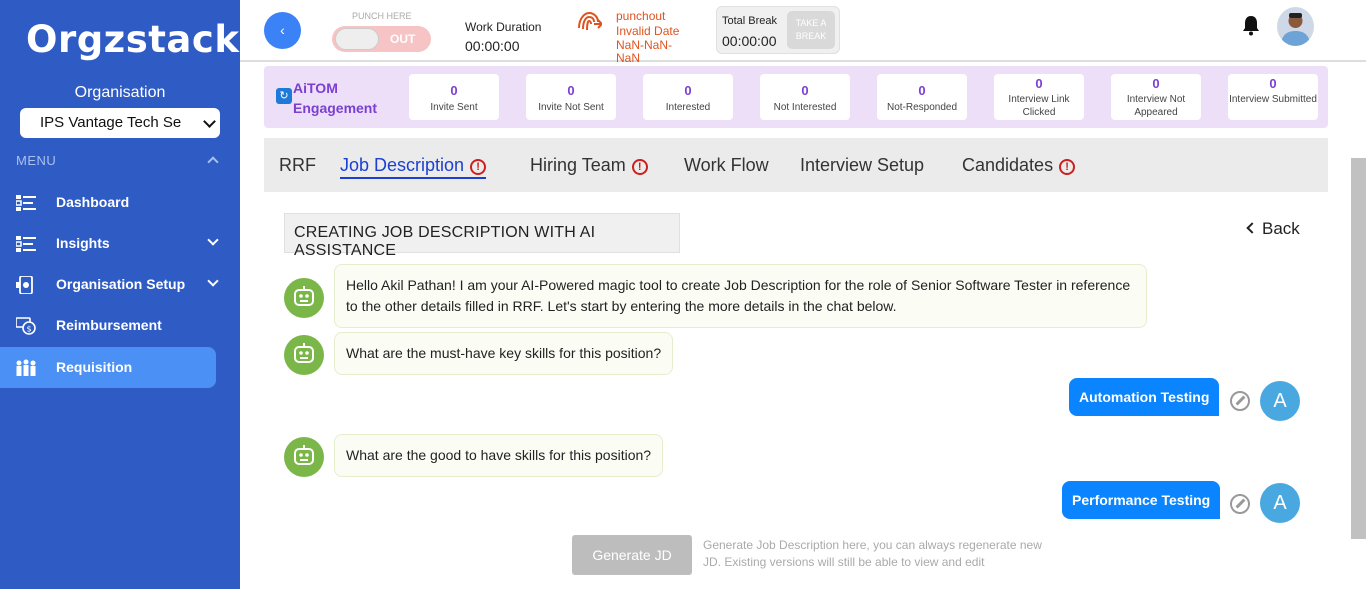 This screenshot has height=589, width=1366. What do you see at coordinates (120, 92) in the screenshot?
I see `organisation-label: Organisation` at bounding box center [120, 92].